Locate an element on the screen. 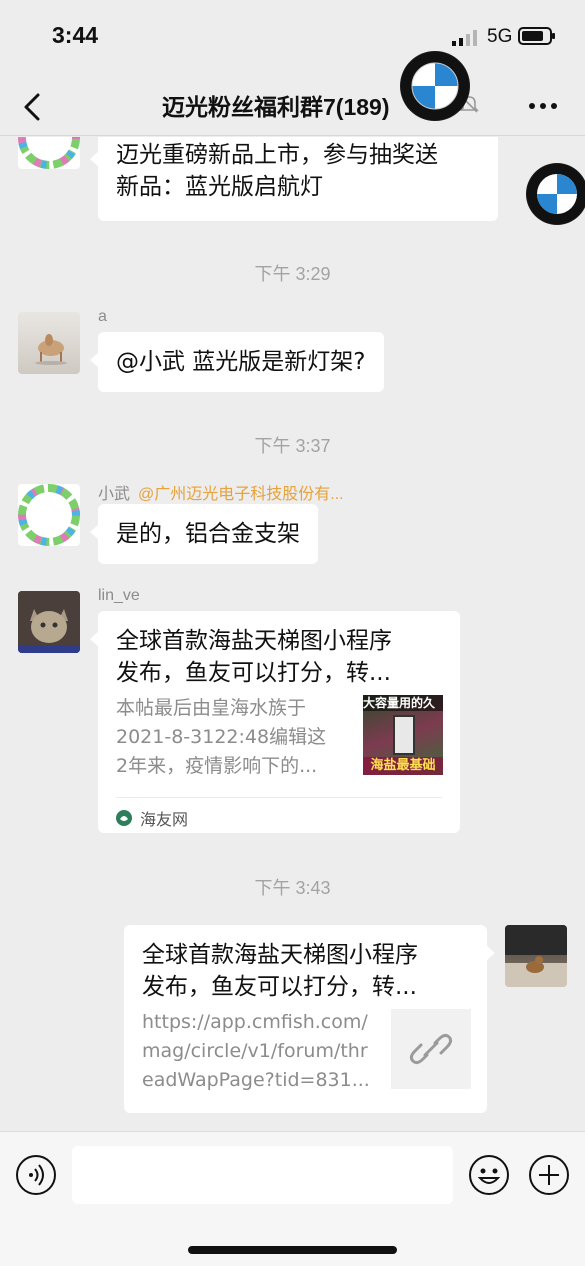  source-logo-icon is located at coordinates (124, 818).